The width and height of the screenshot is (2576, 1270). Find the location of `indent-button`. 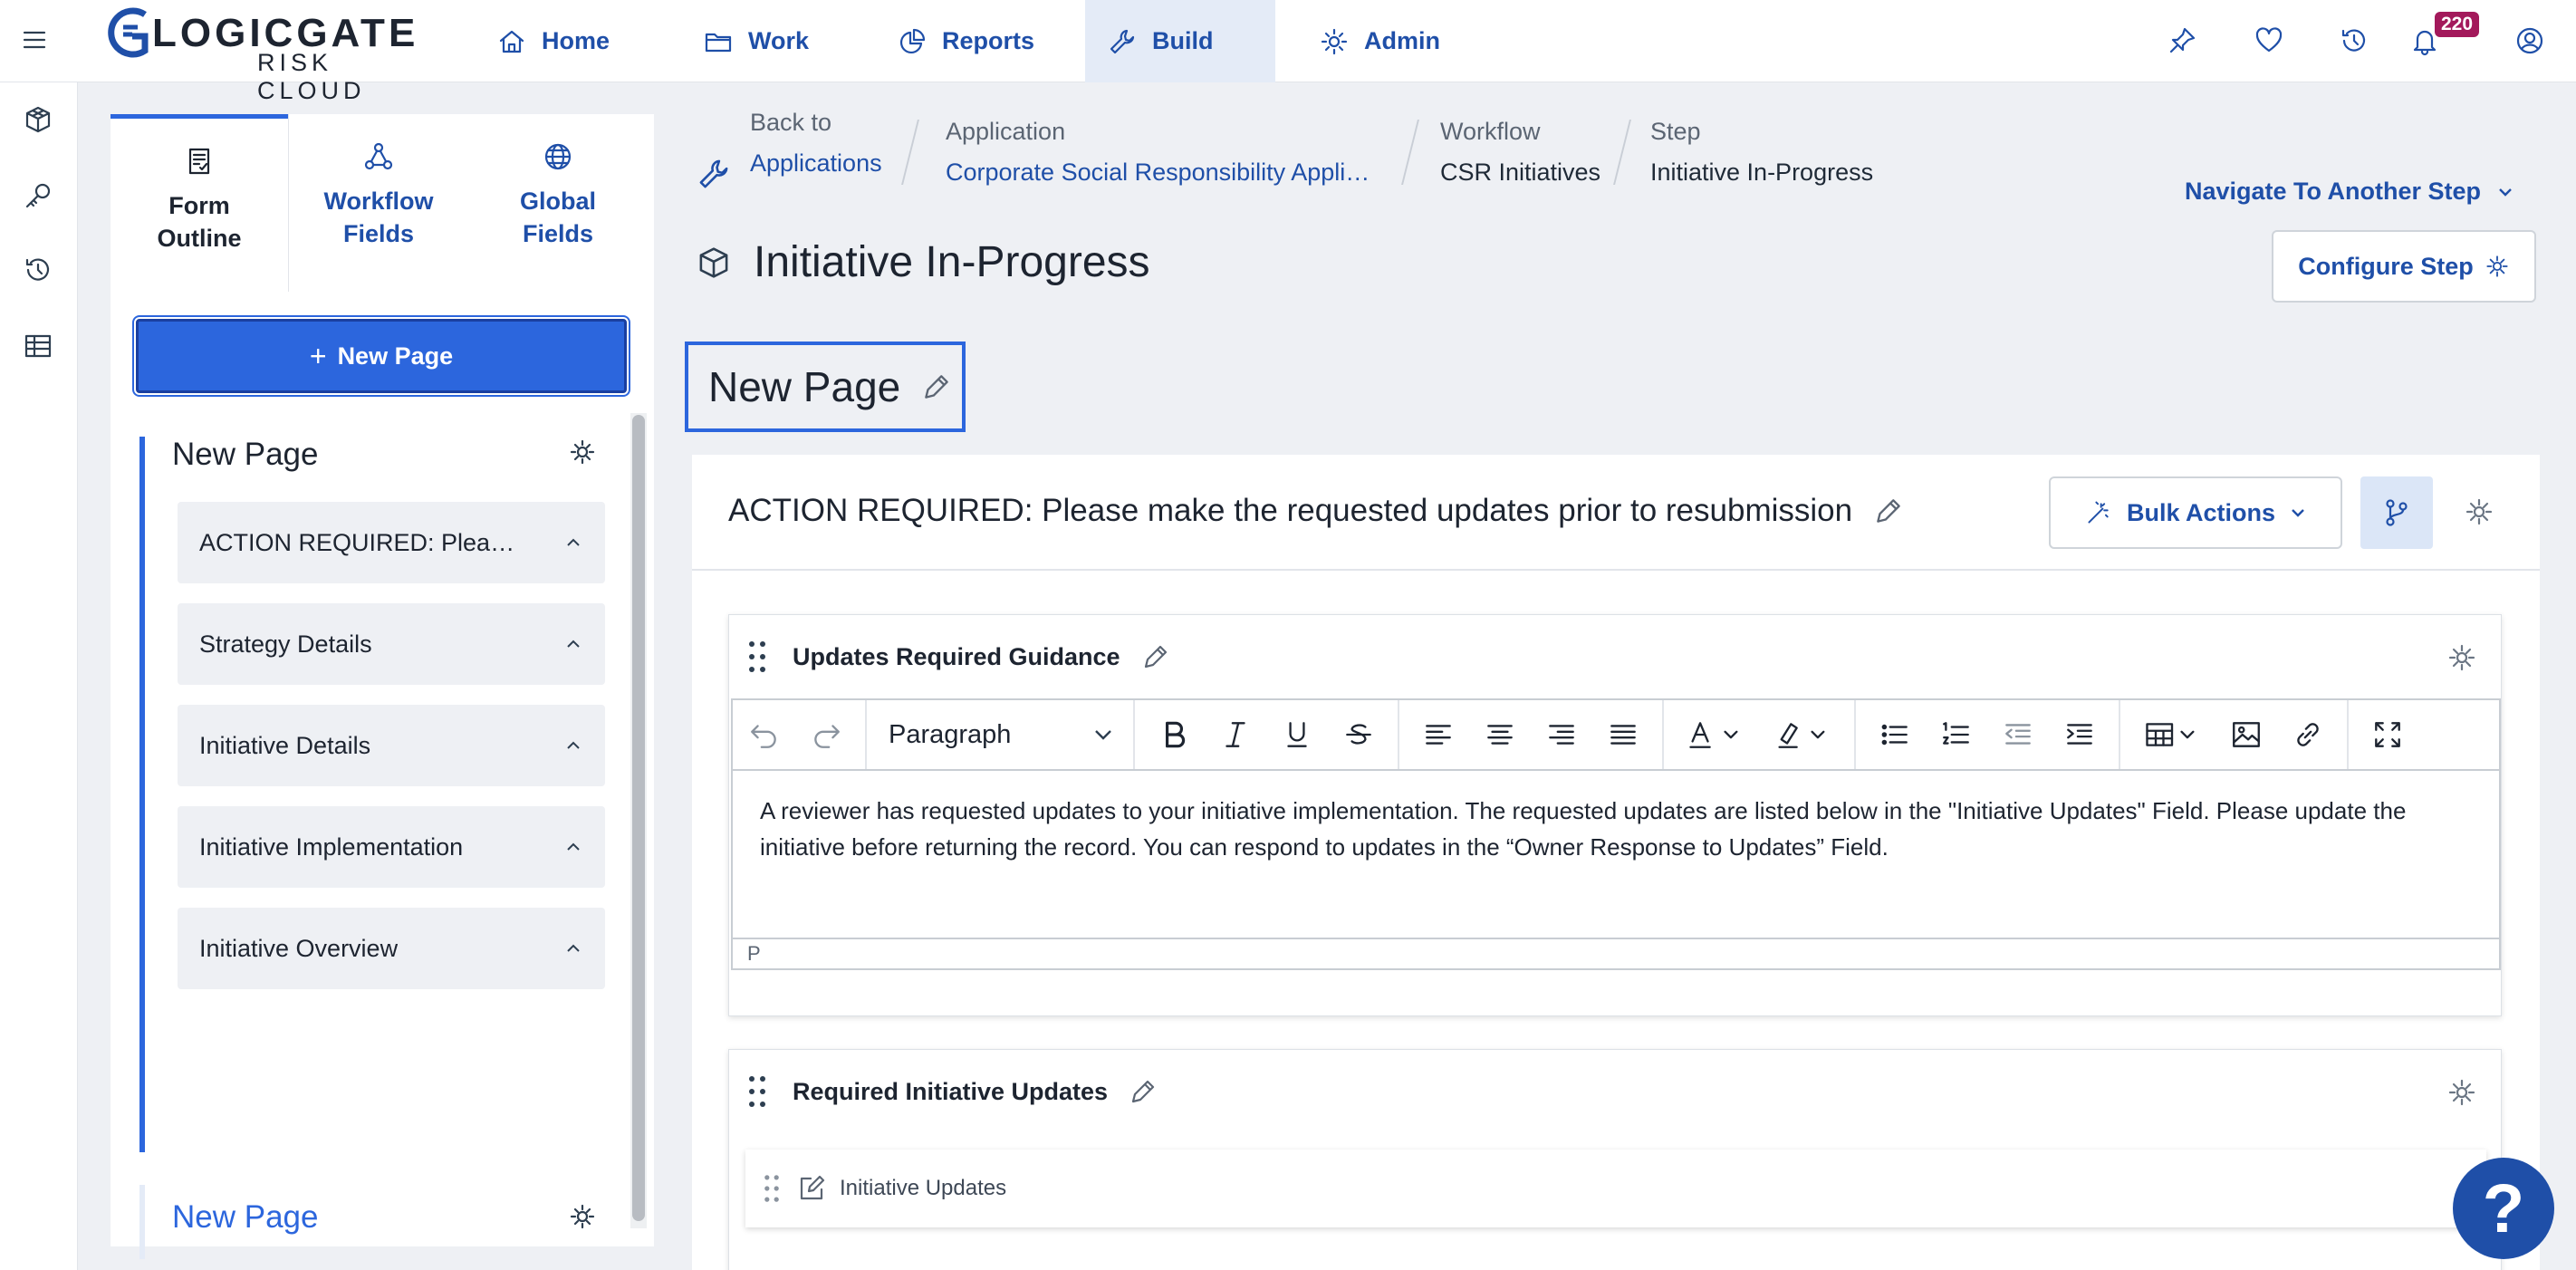

indent-button is located at coordinates (2080, 735).